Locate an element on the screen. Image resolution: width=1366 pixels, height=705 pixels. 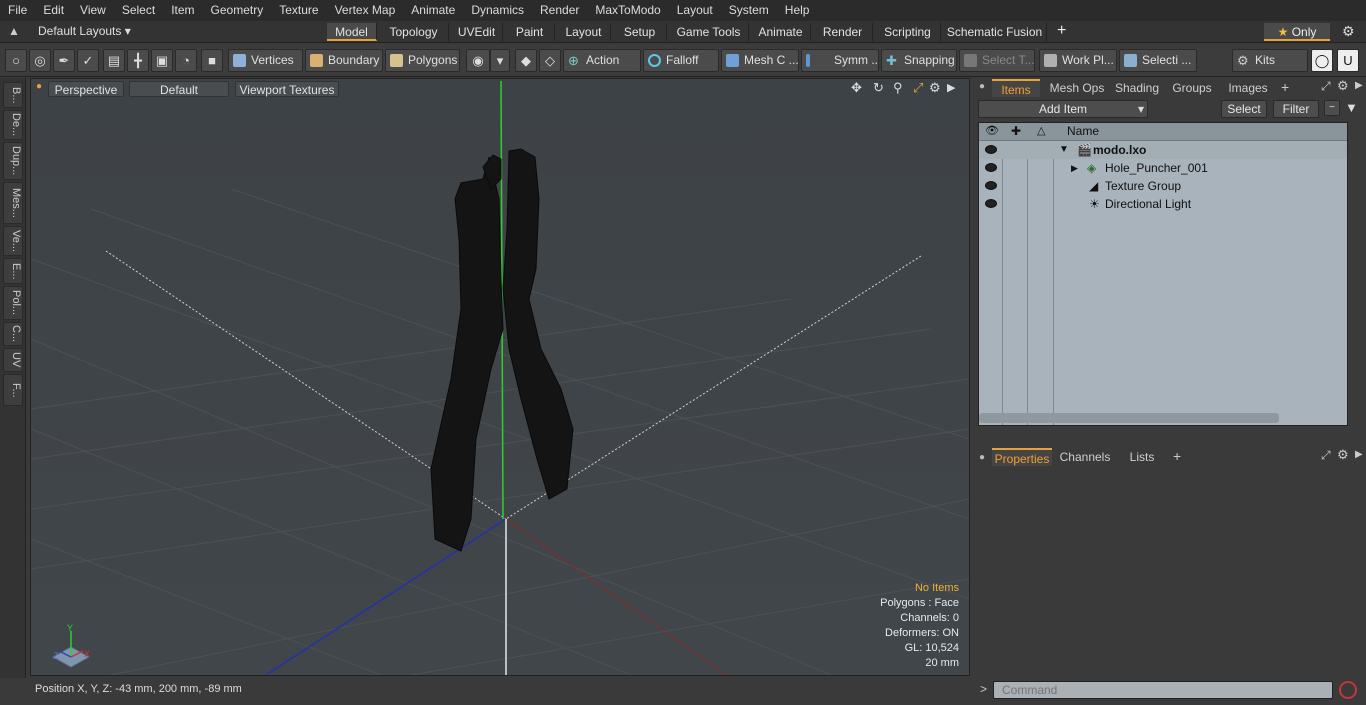
tab-mesh-ops: Mesh Ops is located at coordinates (1077, 88).